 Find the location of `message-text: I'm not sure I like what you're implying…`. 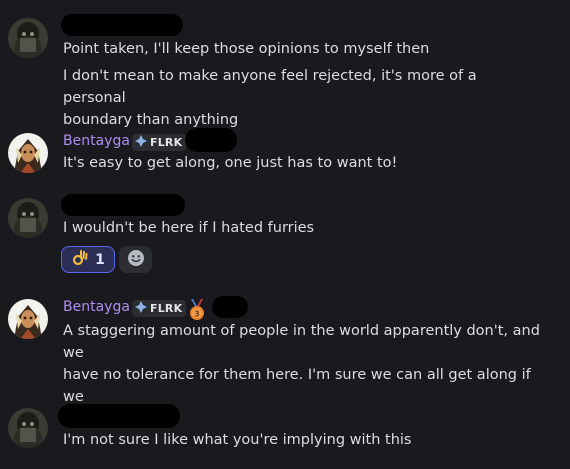

message-text: I'm not sure I like what you're implying… is located at coordinates (237, 440).